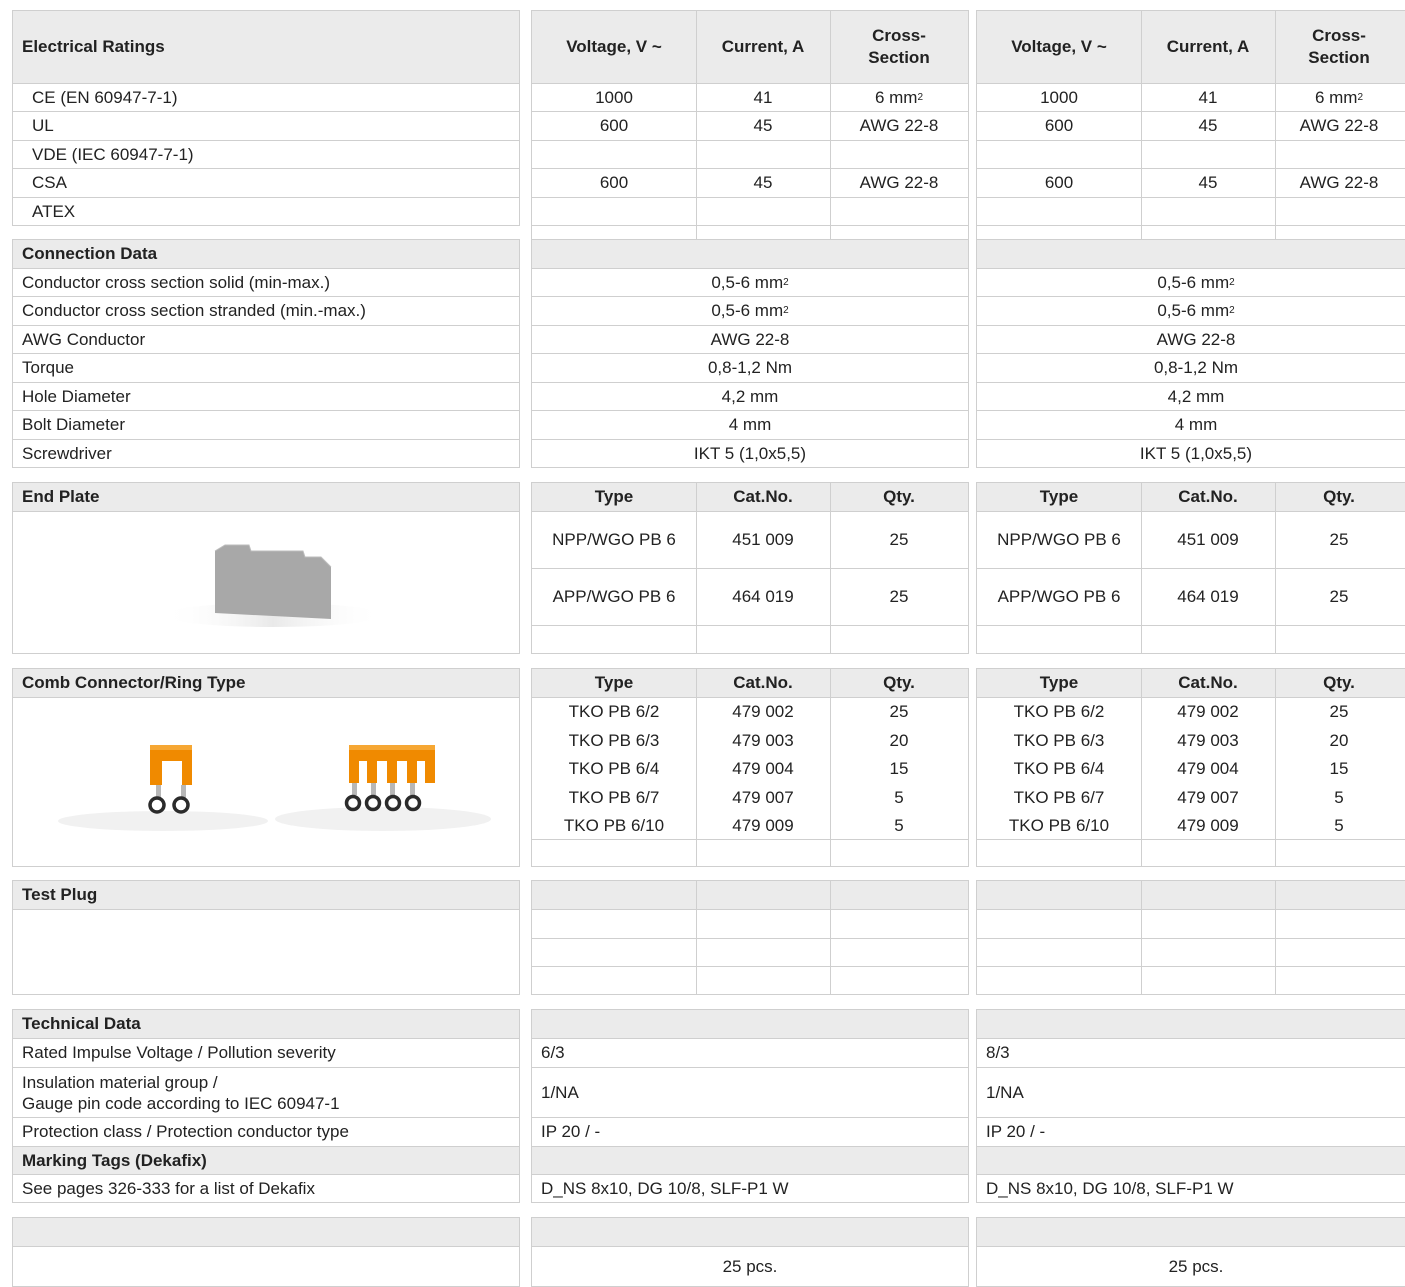 This screenshot has width=1405, height=1287. I want to click on end-plate-row: NPP/WGO PB 6 451 009 25, so click(750, 540).